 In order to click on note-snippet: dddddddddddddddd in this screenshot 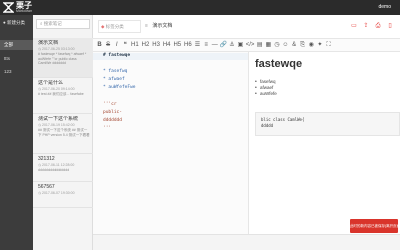, I will do `click(54, 170)`.